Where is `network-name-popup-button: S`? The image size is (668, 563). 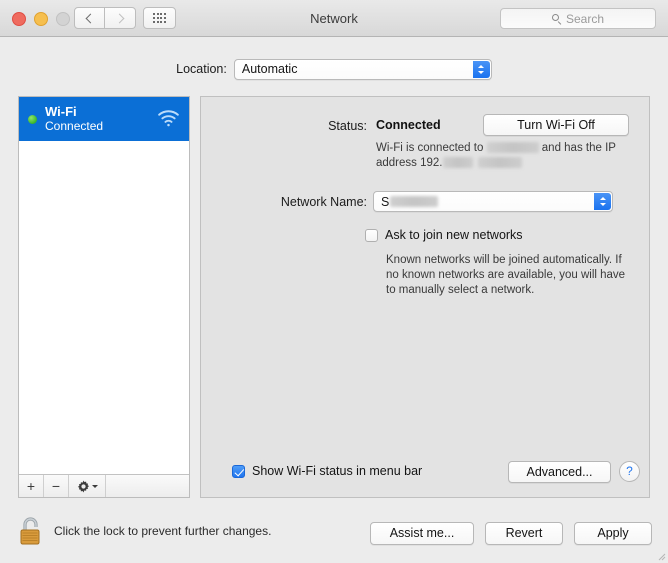 network-name-popup-button: S is located at coordinates (493, 201).